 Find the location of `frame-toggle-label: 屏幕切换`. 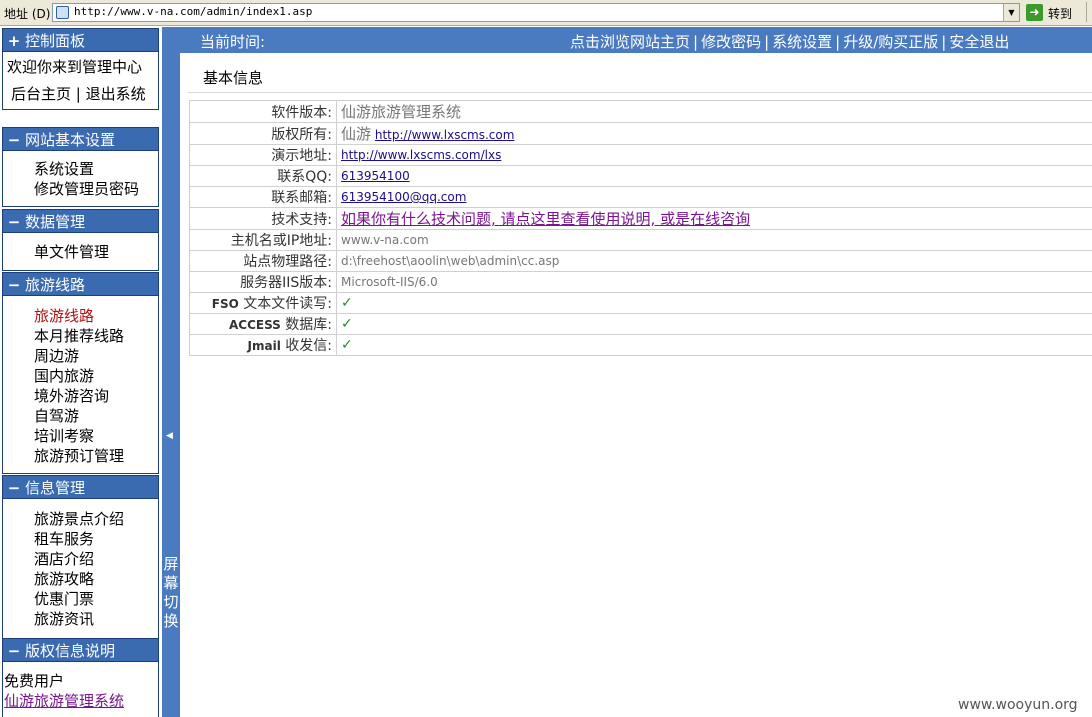

frame-toggle-label: 屏幕切换 is located at coordinates (171, 593).